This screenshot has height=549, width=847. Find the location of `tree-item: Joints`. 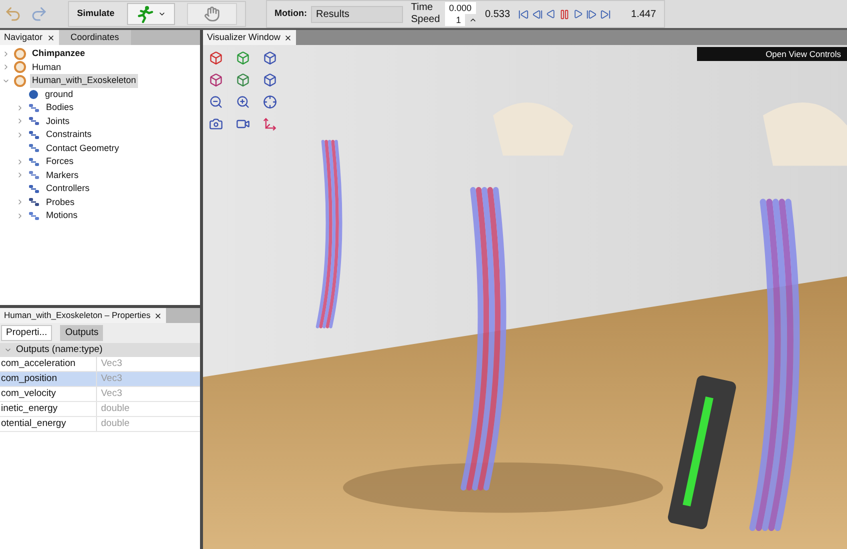

tree-item: Joints is located at coordinates (58, 121).